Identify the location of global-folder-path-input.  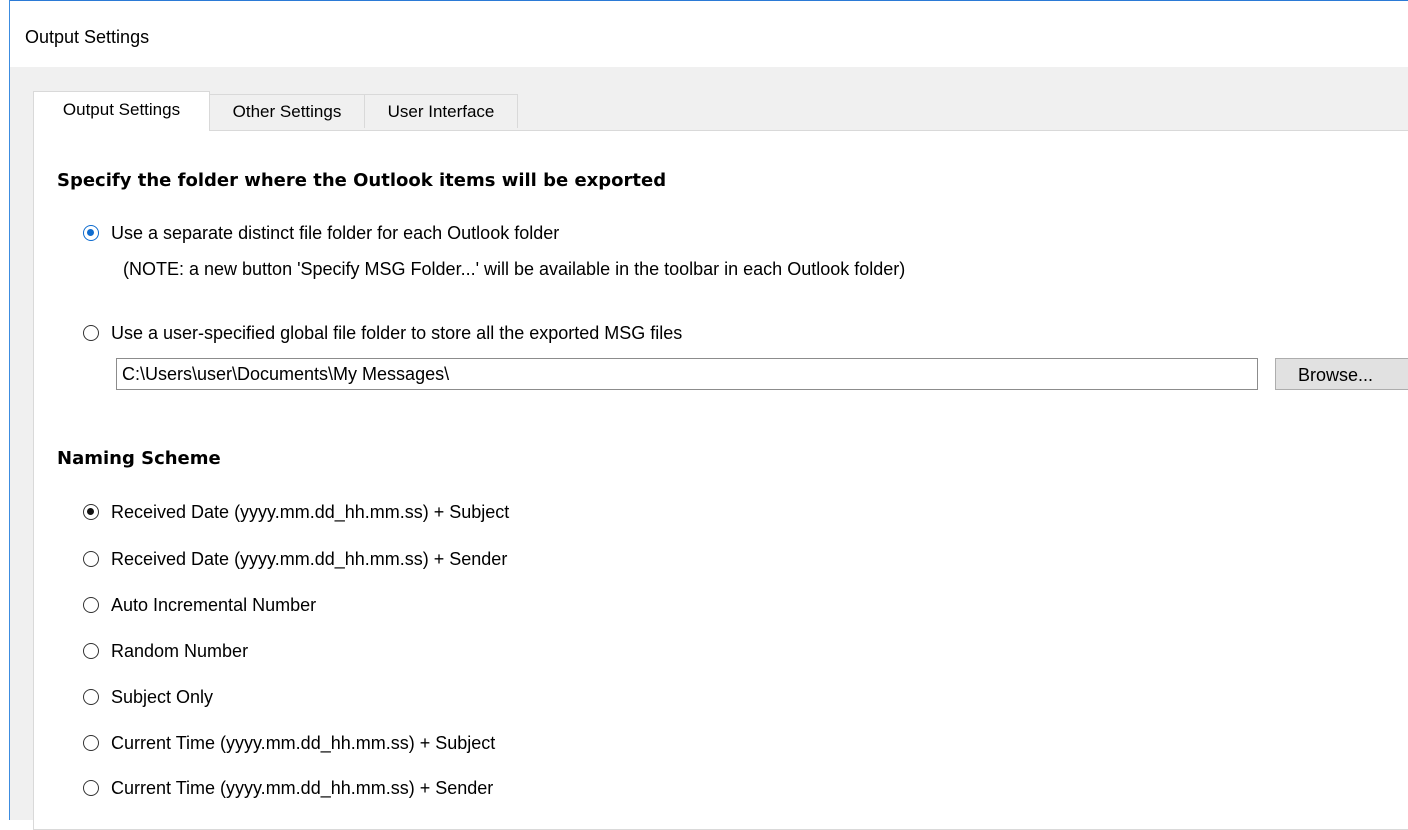
(687, 374).